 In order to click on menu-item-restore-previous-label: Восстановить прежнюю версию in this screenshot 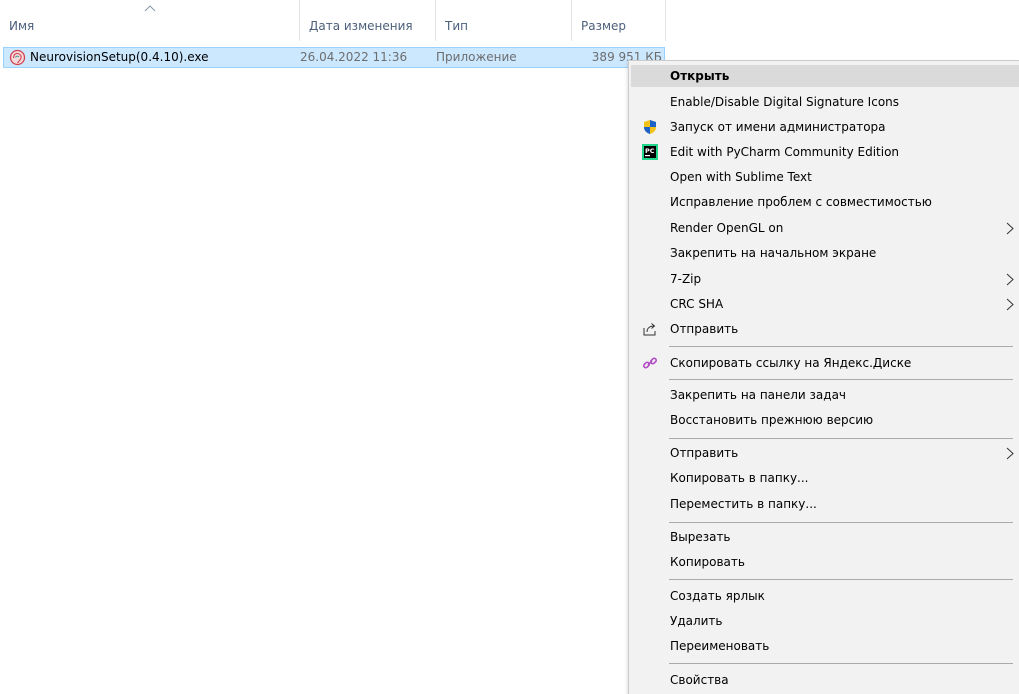, I will do `click(772, 420)`.